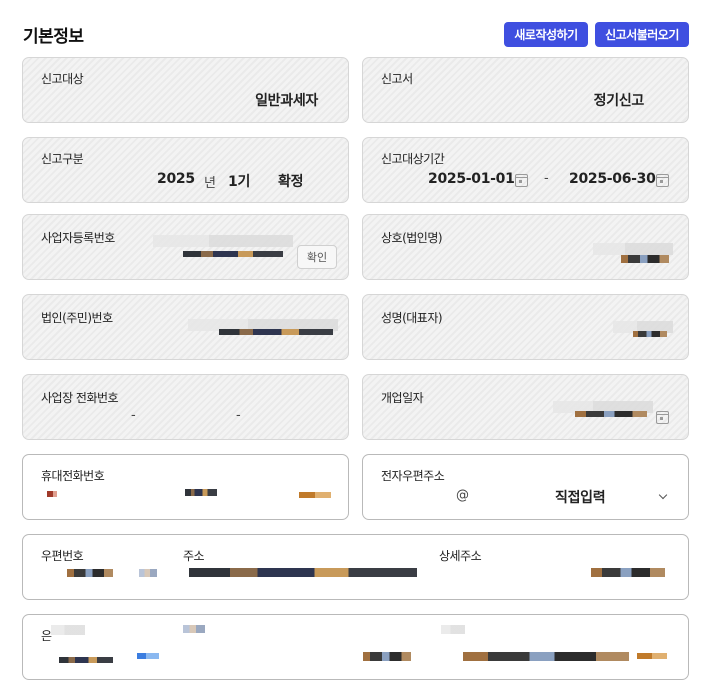  I want to click on report-target-value: 일반과세자, so click(286, 101).